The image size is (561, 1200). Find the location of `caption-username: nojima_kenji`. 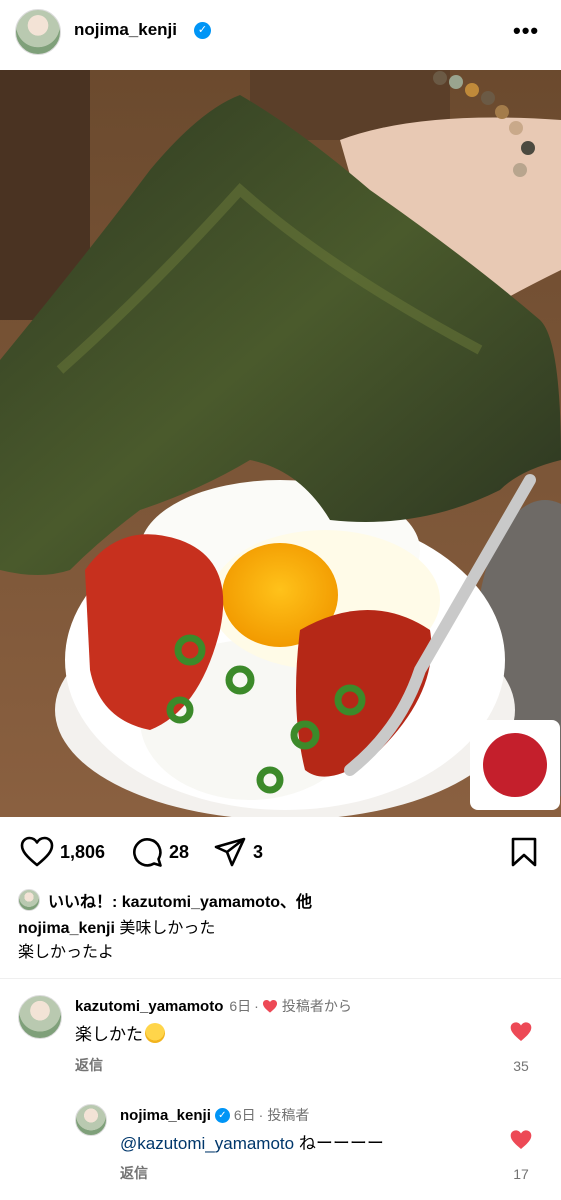

caption-username: nojima_kenji is located at coordinates (66, 928).